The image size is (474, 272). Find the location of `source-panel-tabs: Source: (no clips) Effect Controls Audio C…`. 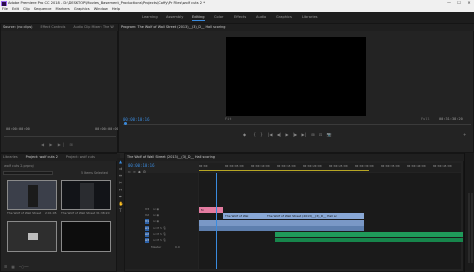

source-panel-tabs: Source: (no clips) Effect Controls Audio C… is located at coordinates (61, 27).